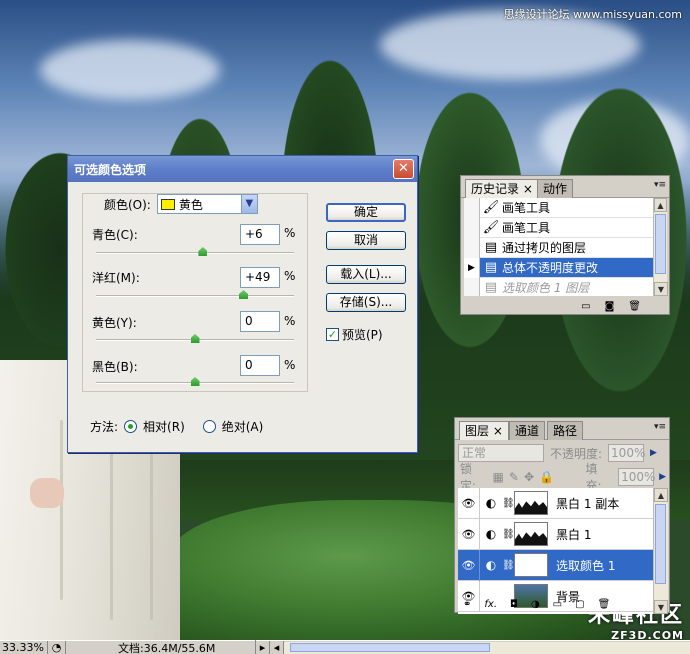 This screenshot has width=690, height=654. Describe the element at coordinates (332, 334) in the screenshot. I see `preview-checkbox: ✓` at that location.